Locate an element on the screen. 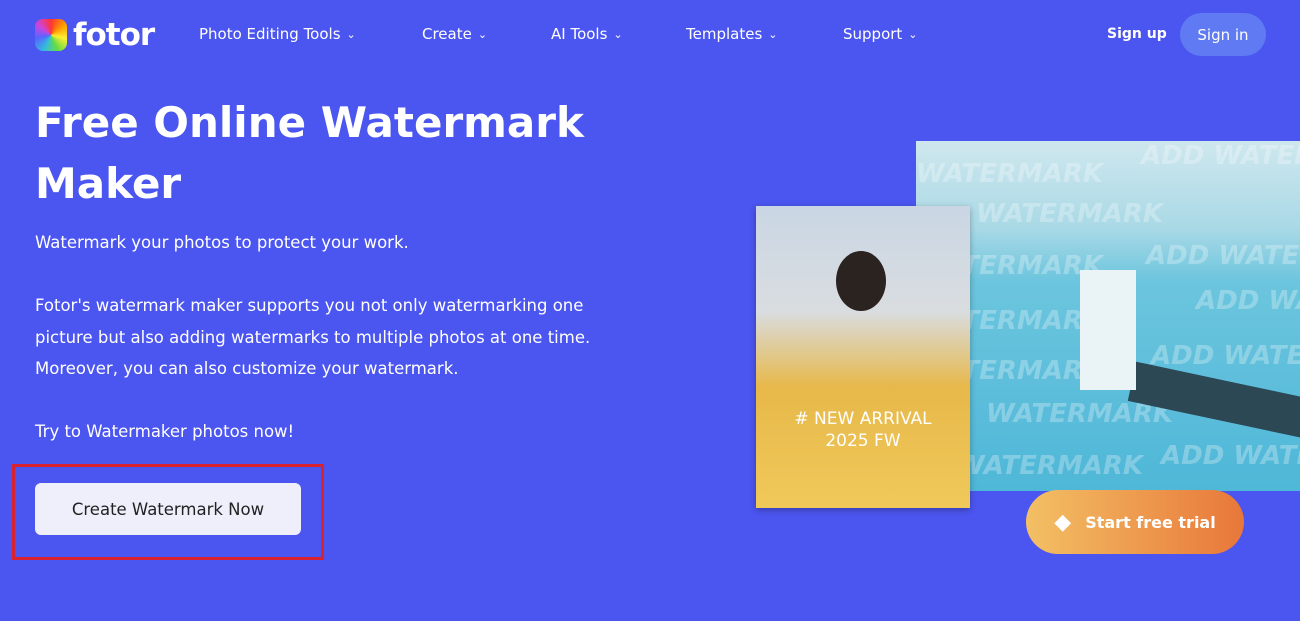  menu-label: AI Tools is located at coordinates (579, 34).